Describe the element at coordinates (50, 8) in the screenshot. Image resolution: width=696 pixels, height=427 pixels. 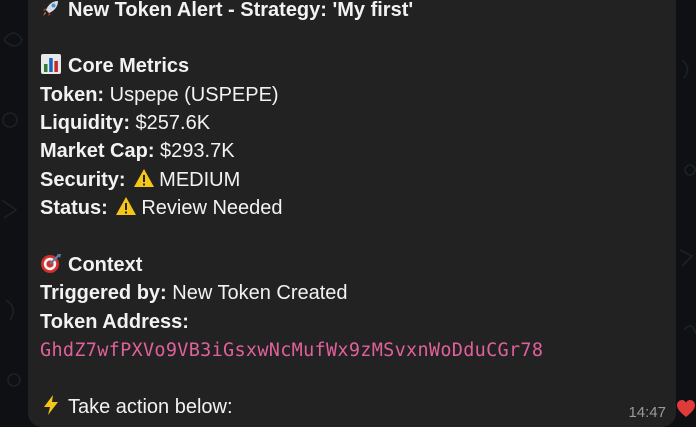
I see `rocket-icon` at that location.